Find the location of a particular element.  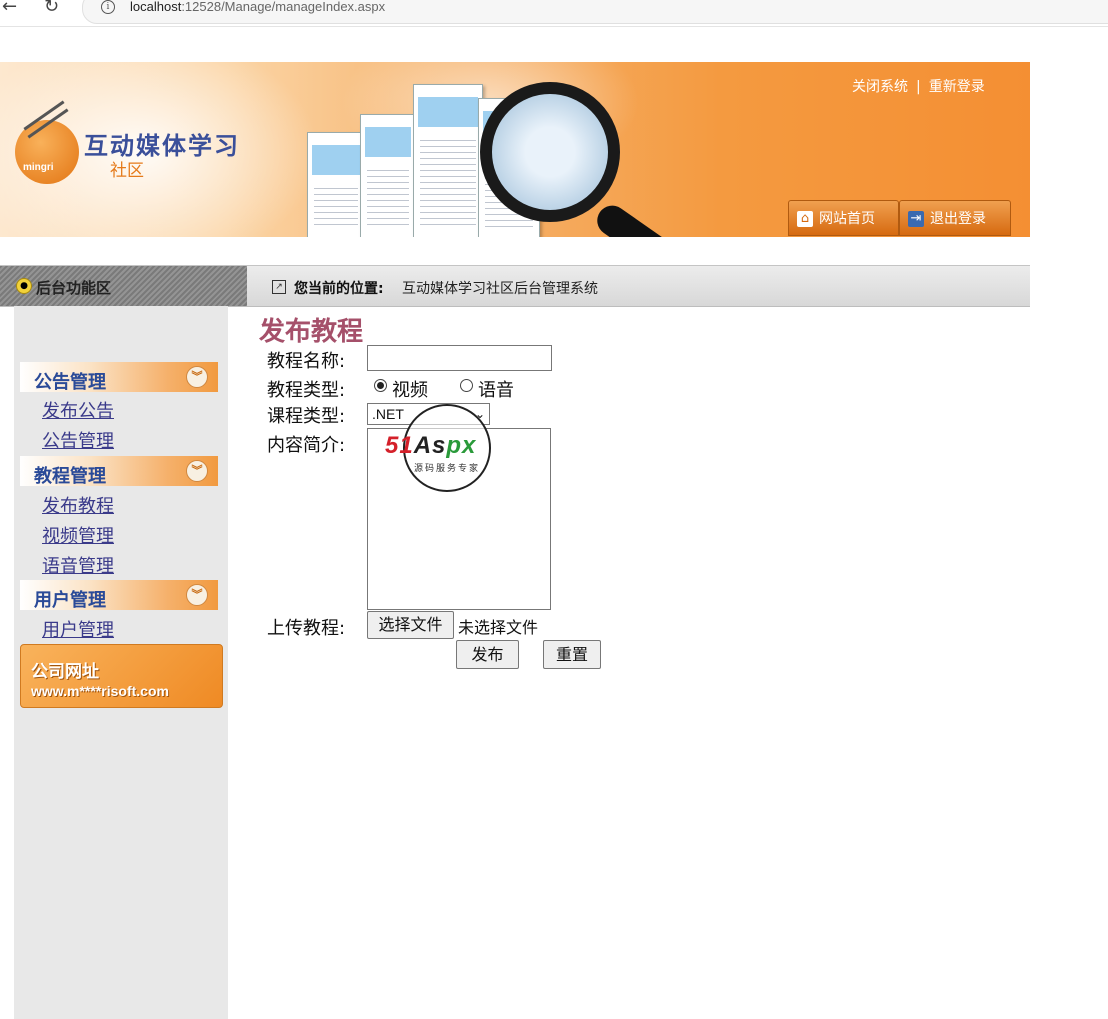

function-area-label: 后台功能区 is located at coordinates (74, 288).